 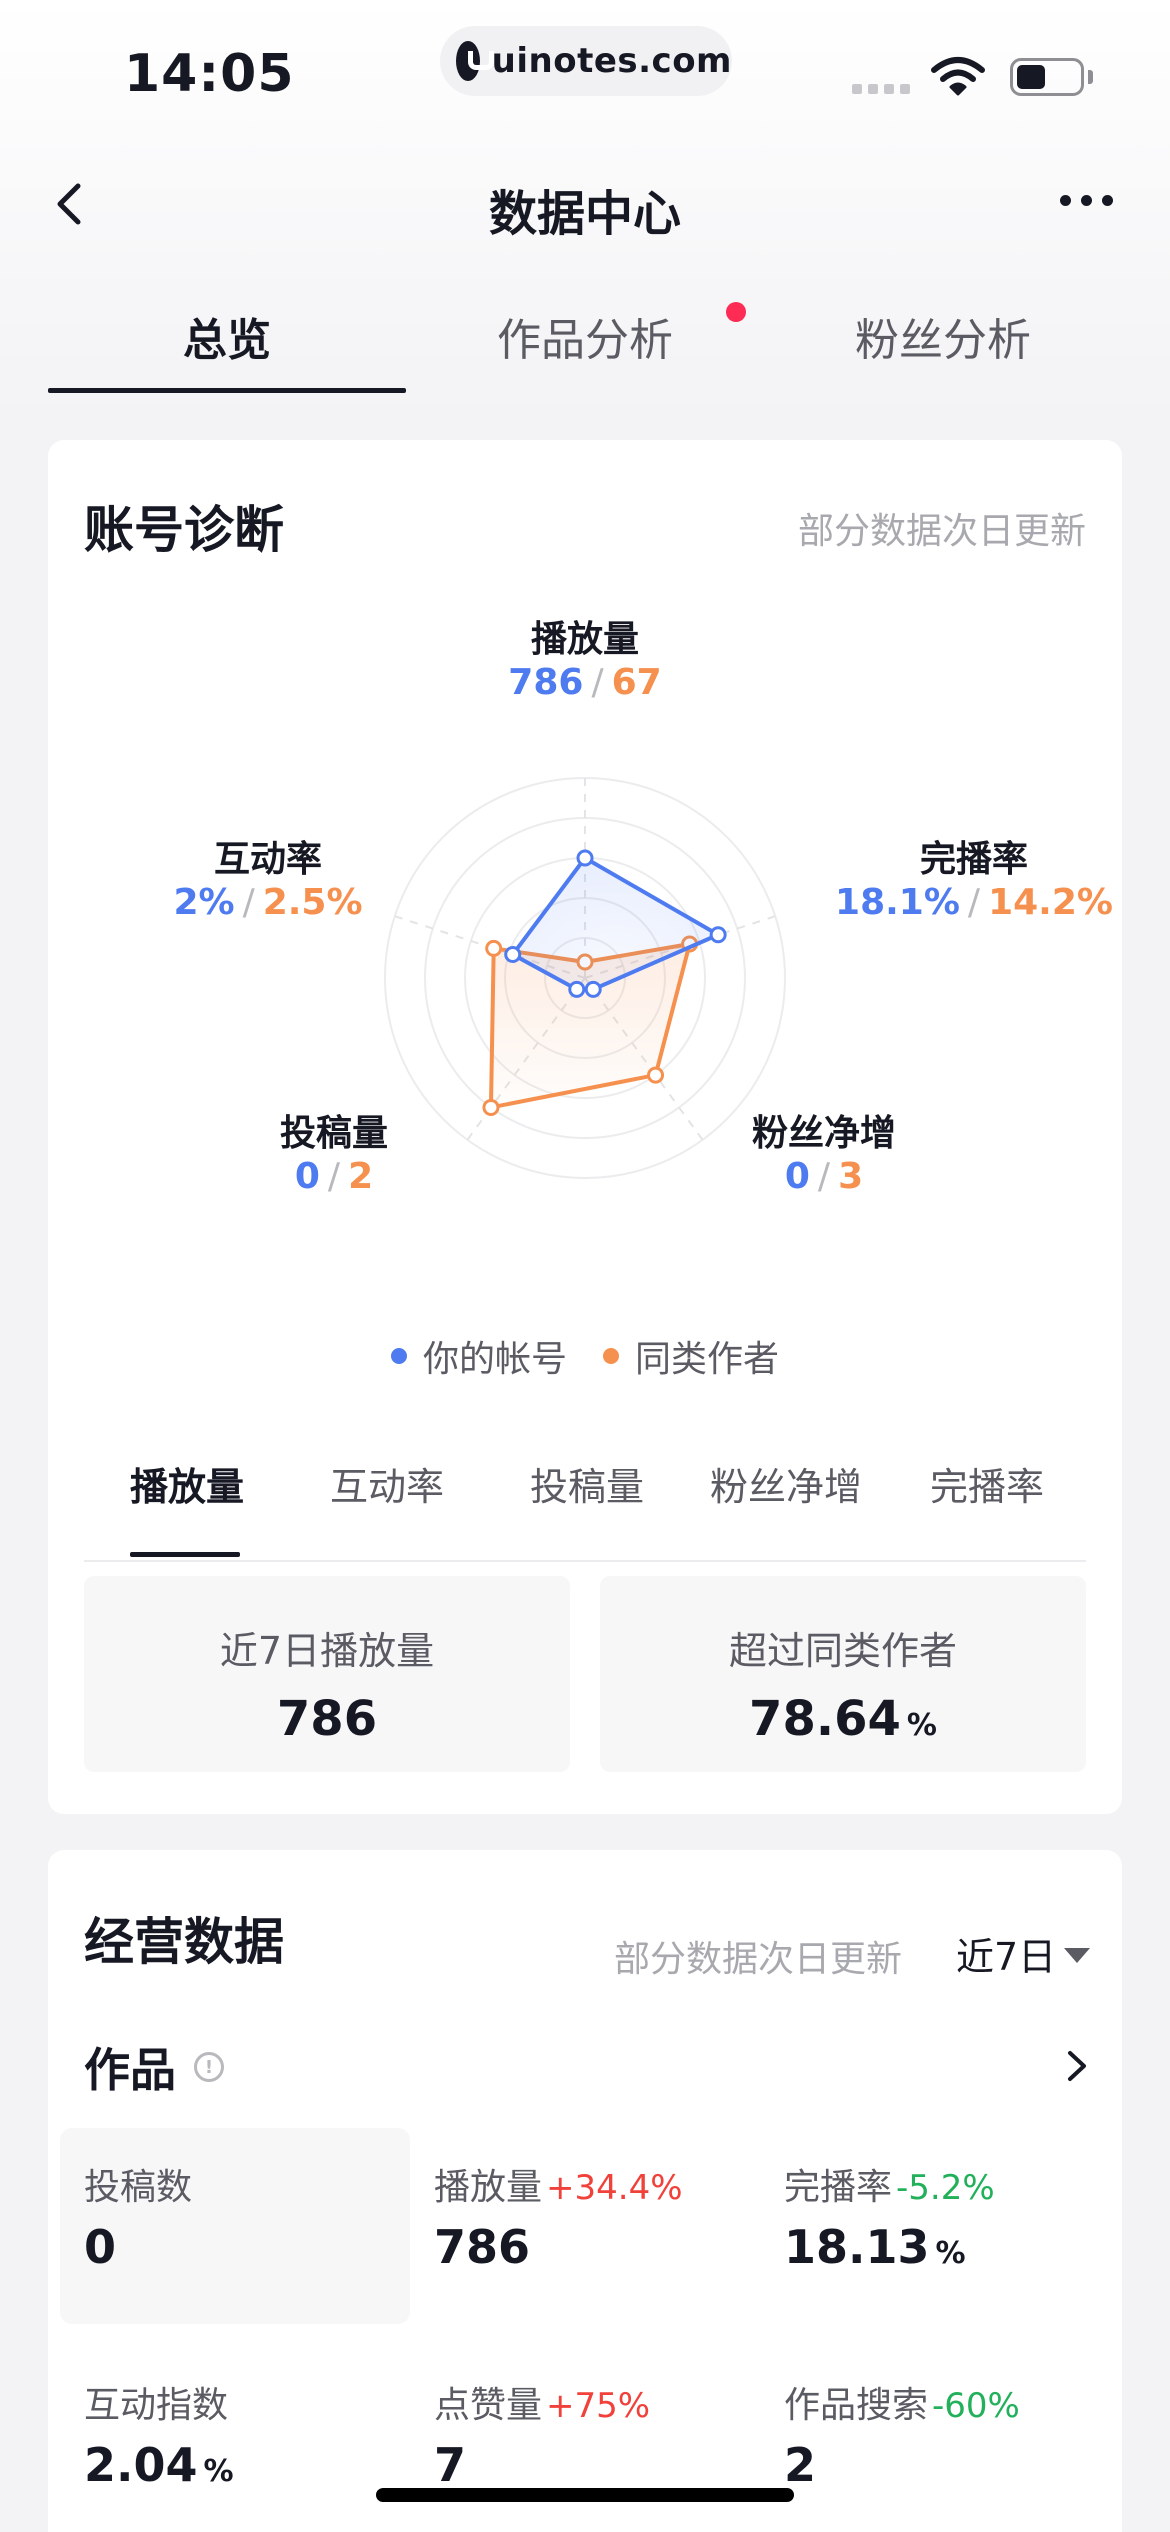 What do you see at coordinates (585, 2226) in the screenshot?
I see `metric-plays: 播放量 +34.4% 786` at bounding box center [585, 2226].